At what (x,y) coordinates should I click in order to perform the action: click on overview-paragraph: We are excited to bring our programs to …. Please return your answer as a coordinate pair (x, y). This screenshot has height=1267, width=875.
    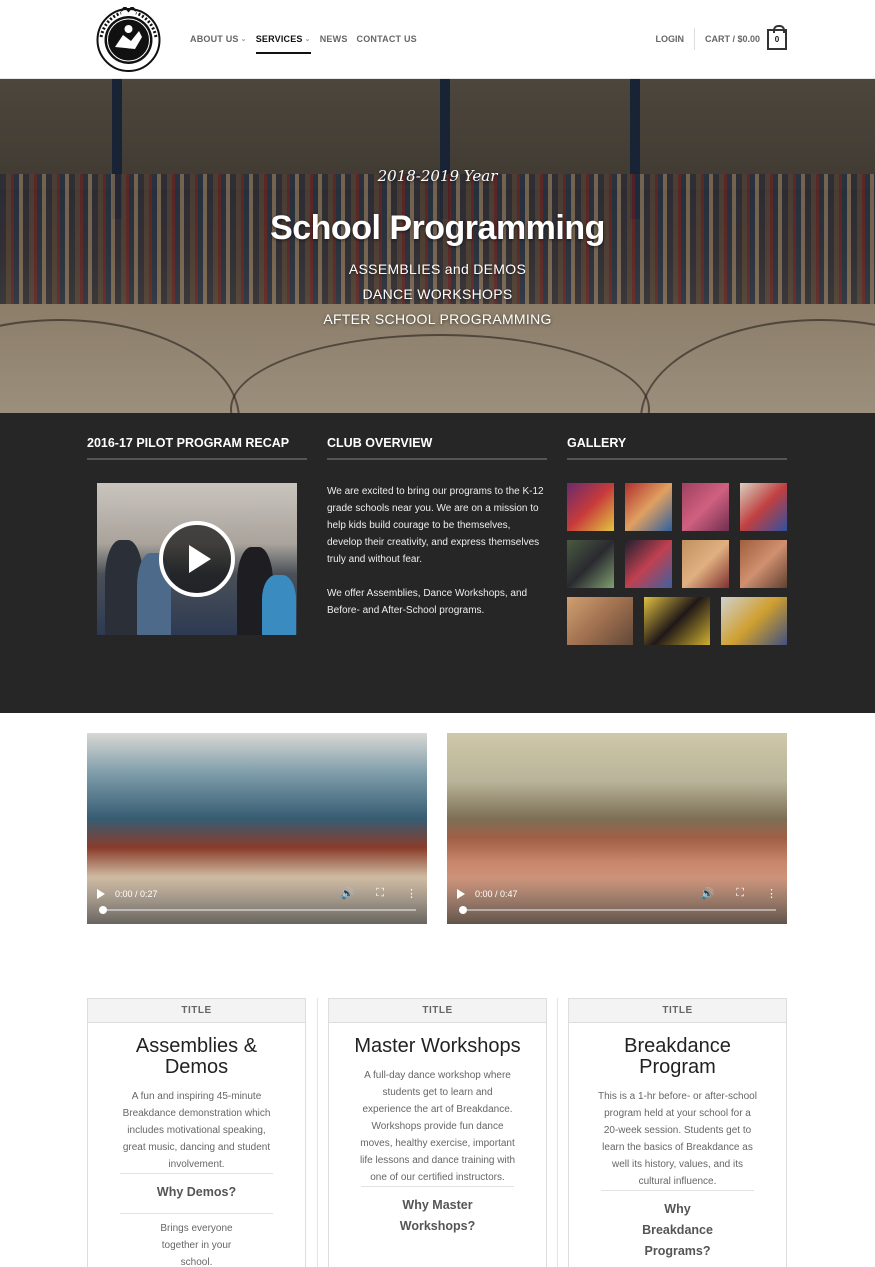
    Looking at the image, I should click on (435, 525).